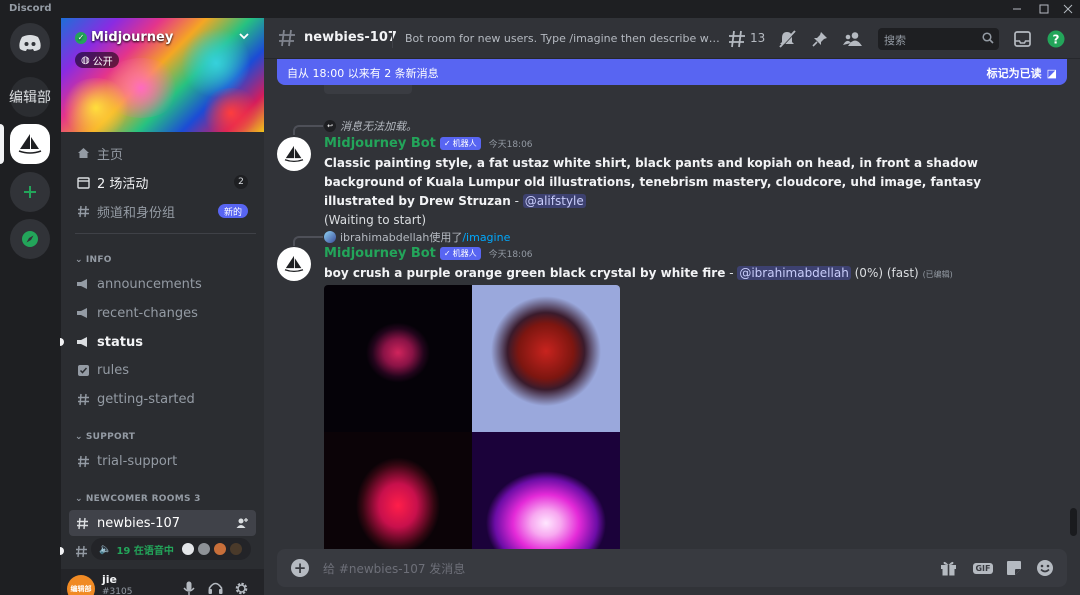  Describe the element at coordinates (820, 39) in the screenshot. I see `pinned-messages-button` at that location.